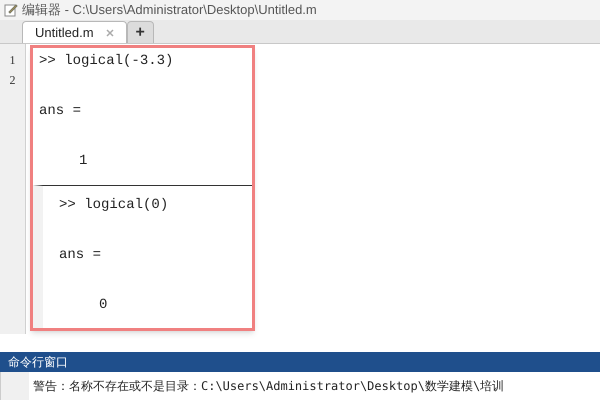 The width and height of the screenshot is (600, 400). What do you see at coordinates (106, 61) in the screenshot?
I see `command: >> logical(-3.3)` at bounding box center [106, 61].